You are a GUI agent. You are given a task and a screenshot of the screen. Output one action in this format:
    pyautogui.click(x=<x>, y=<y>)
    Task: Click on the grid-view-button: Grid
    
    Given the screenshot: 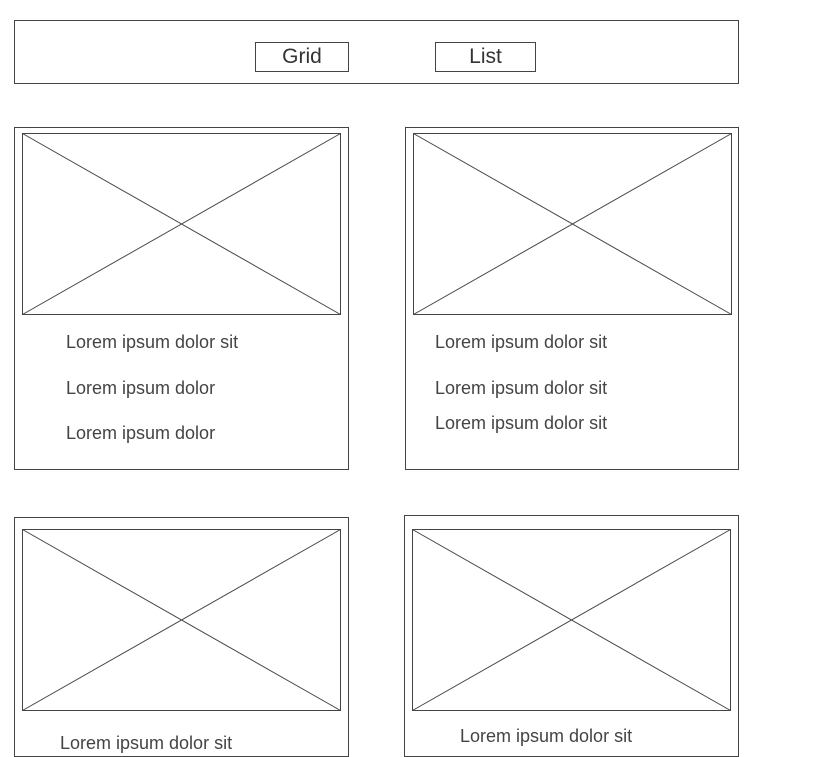 What is the action you would take?
    pyautogui.click(x=302, y=57)
    